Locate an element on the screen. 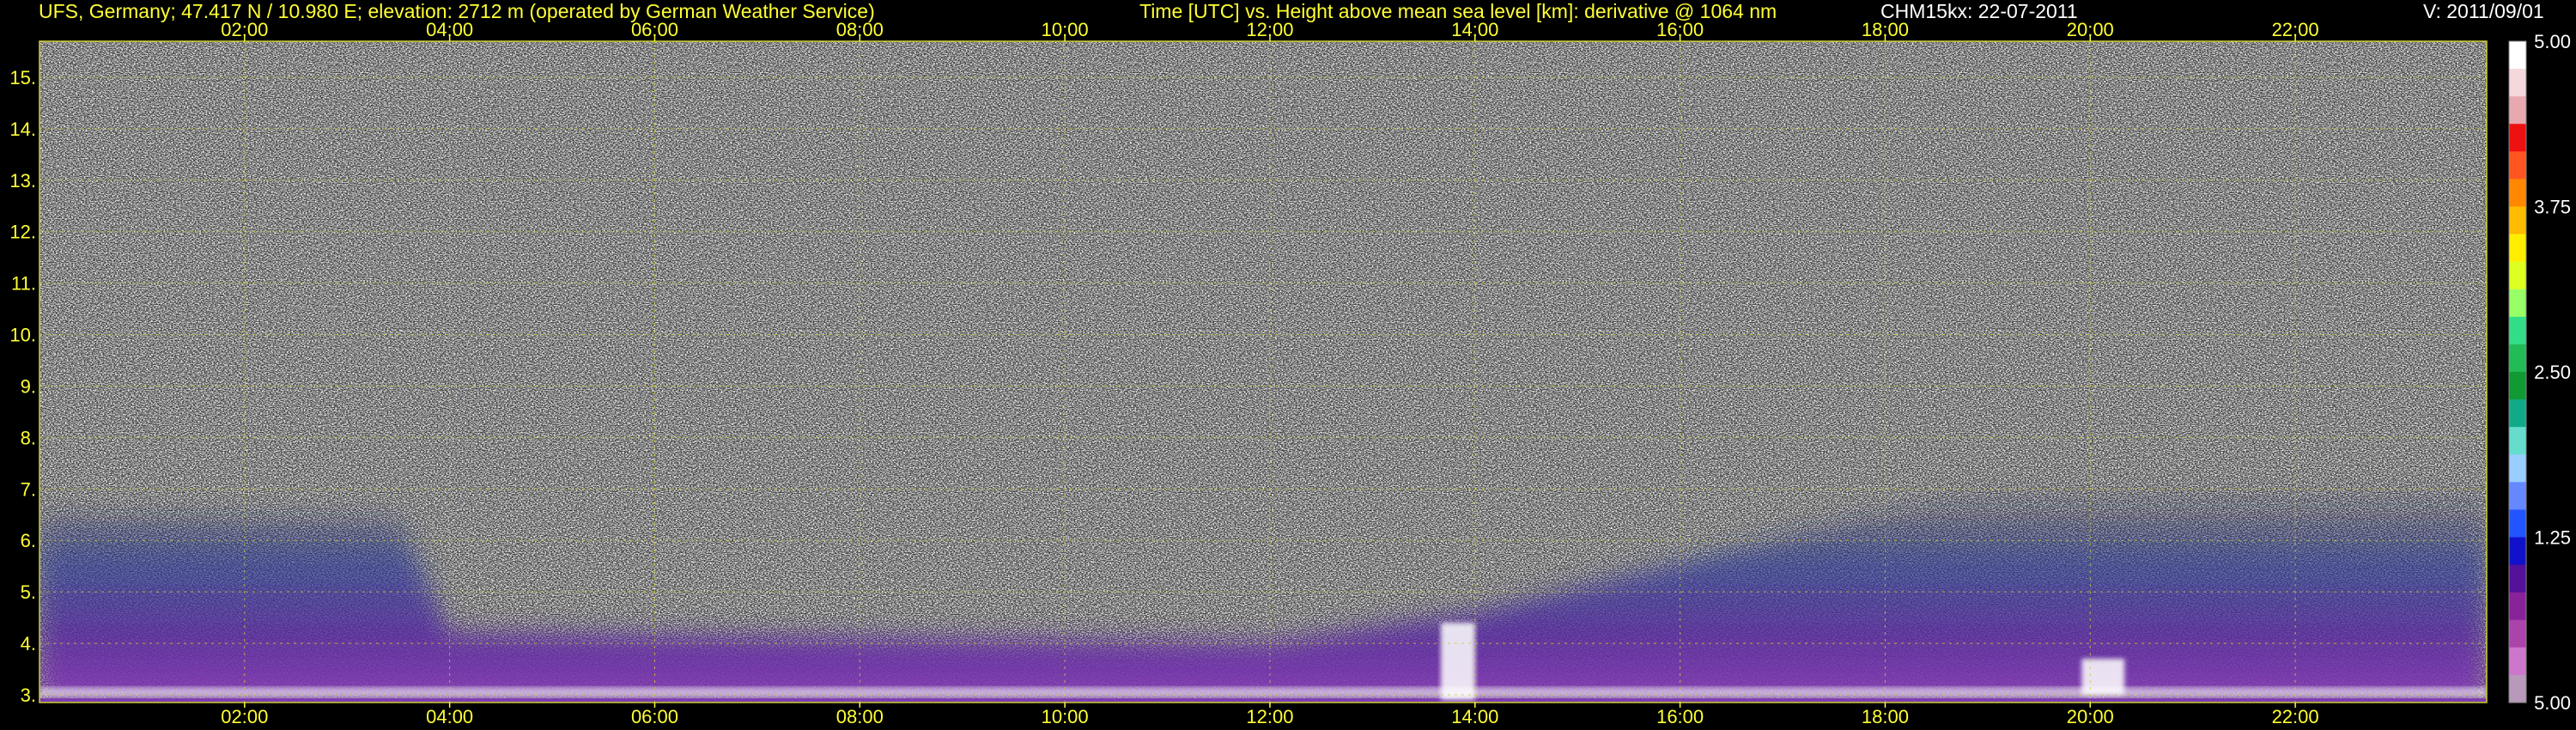  colorbar-label: 2.50 is located at coordinates (2552, 372).